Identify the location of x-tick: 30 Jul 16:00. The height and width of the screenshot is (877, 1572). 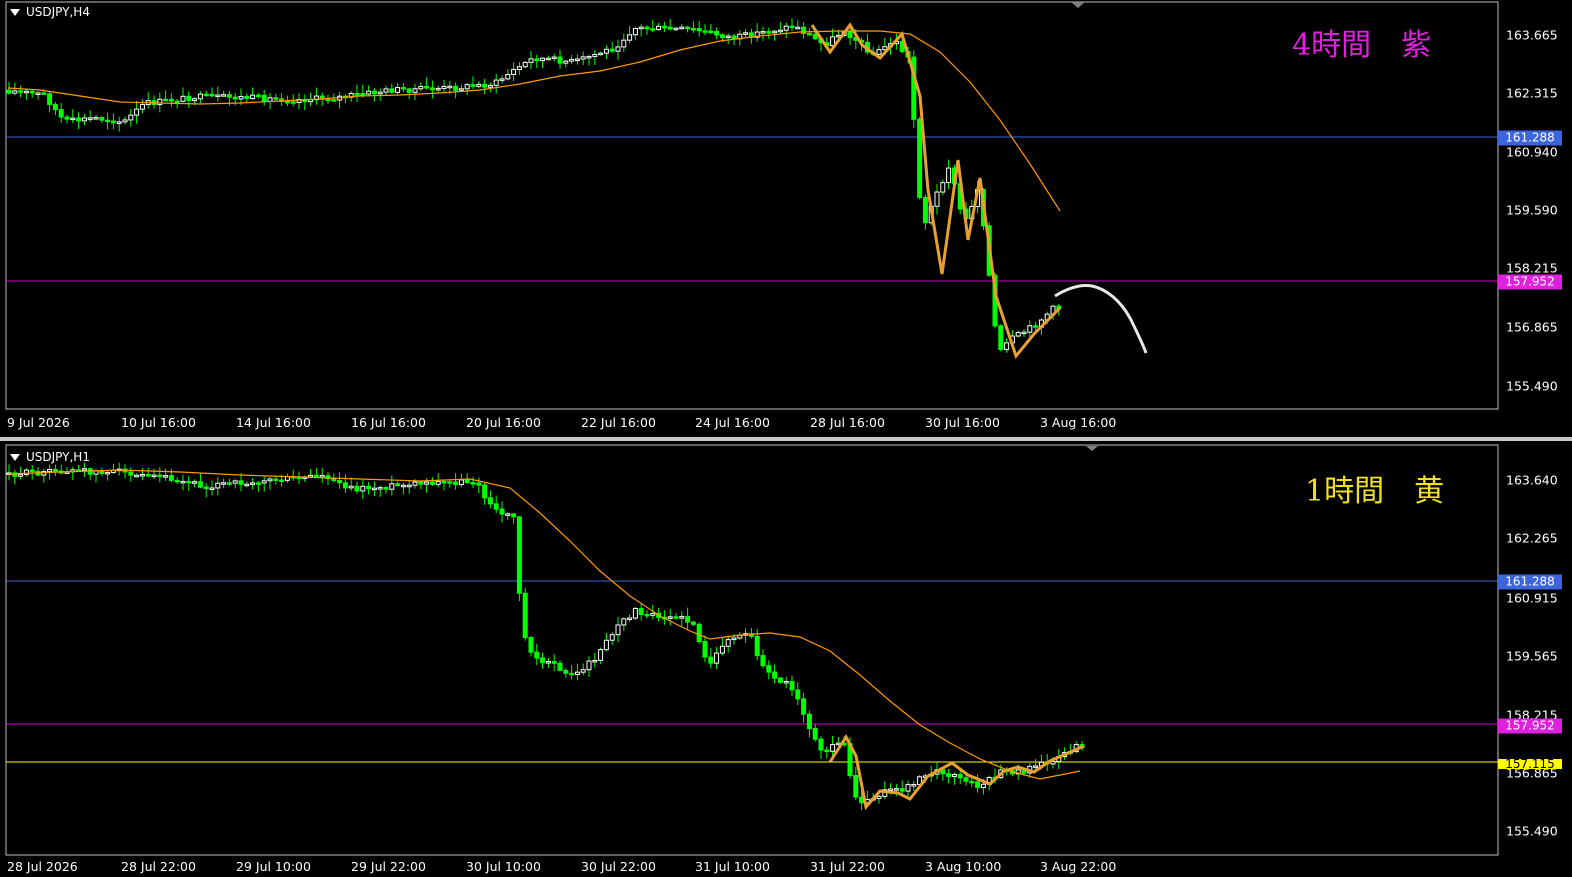
(962, 422).